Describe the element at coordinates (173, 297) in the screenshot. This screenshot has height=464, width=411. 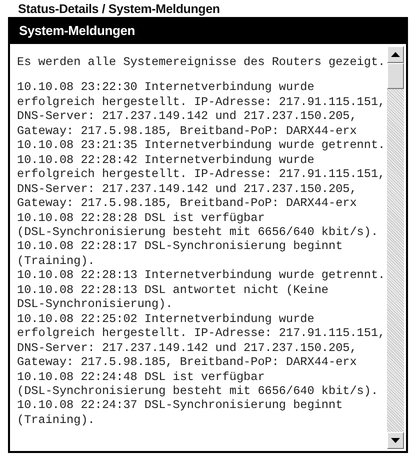
I see `log-entry: 10.10.08 22:28:13 DSL antwortet nicht (Keine DSL-Synchronisierung).` at that location.